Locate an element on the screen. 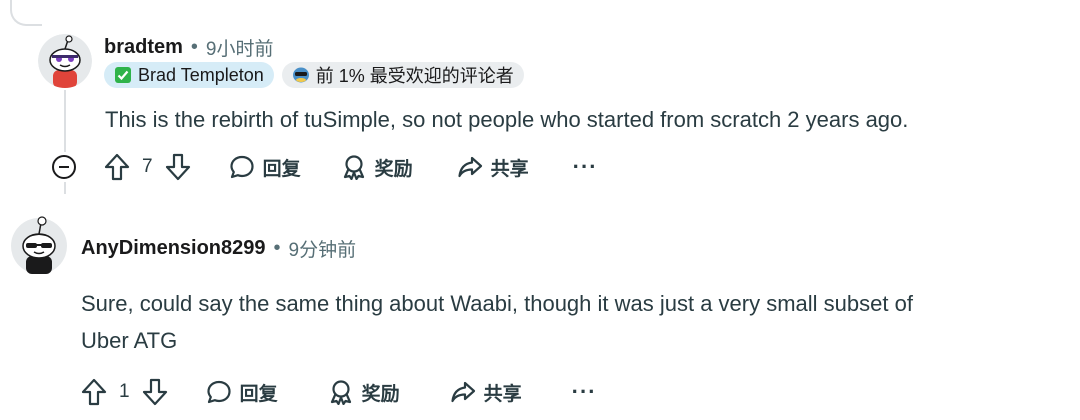 Image resolution: width=1080 pixels, height=420 pixels. avatar-anydimension8299 is located at coordinates (39, 244).